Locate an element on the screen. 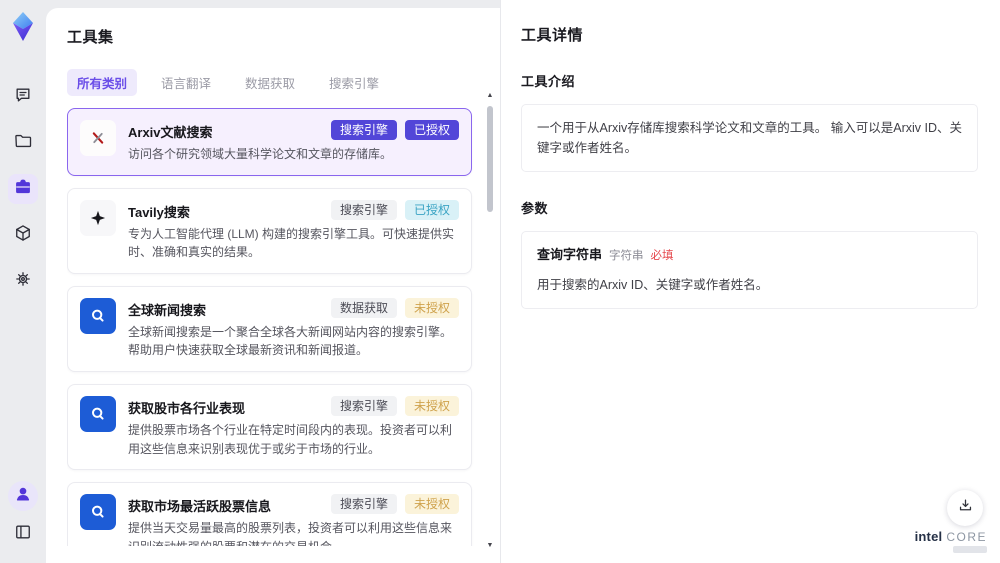  sidebar-item-collapse is located at coordinates (23, 534).